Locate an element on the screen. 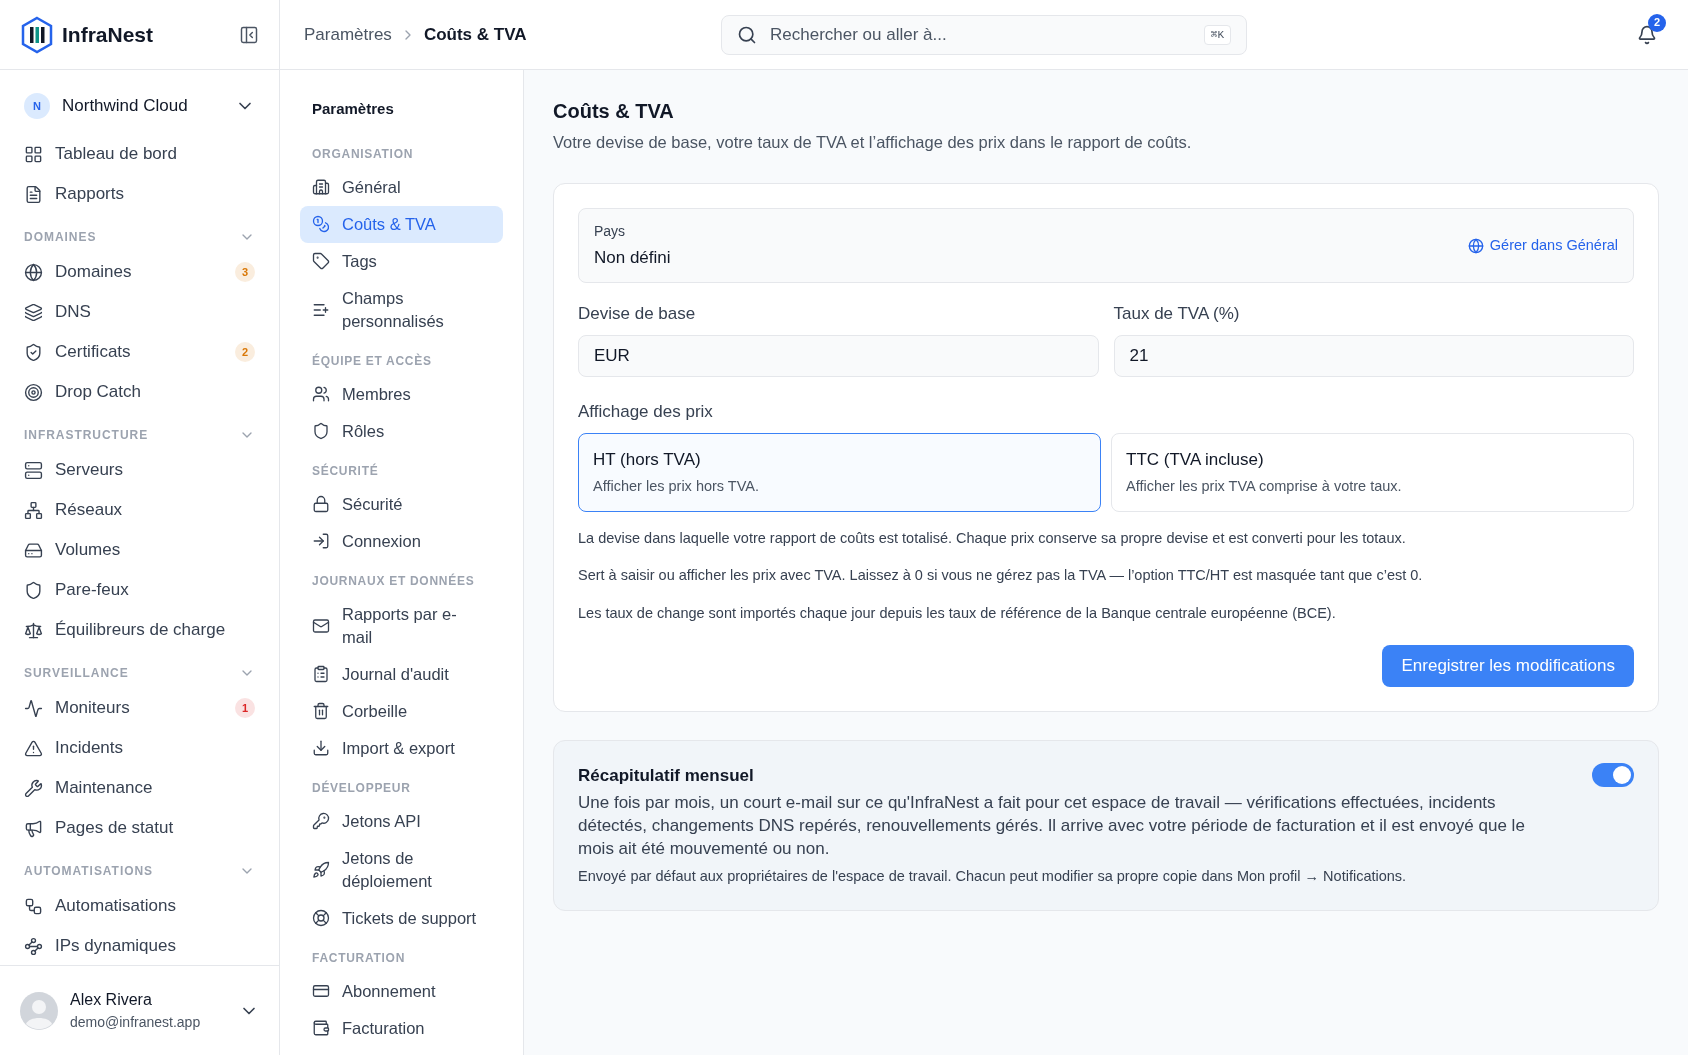  credit-card-icon is located at coordinates (321, 991).